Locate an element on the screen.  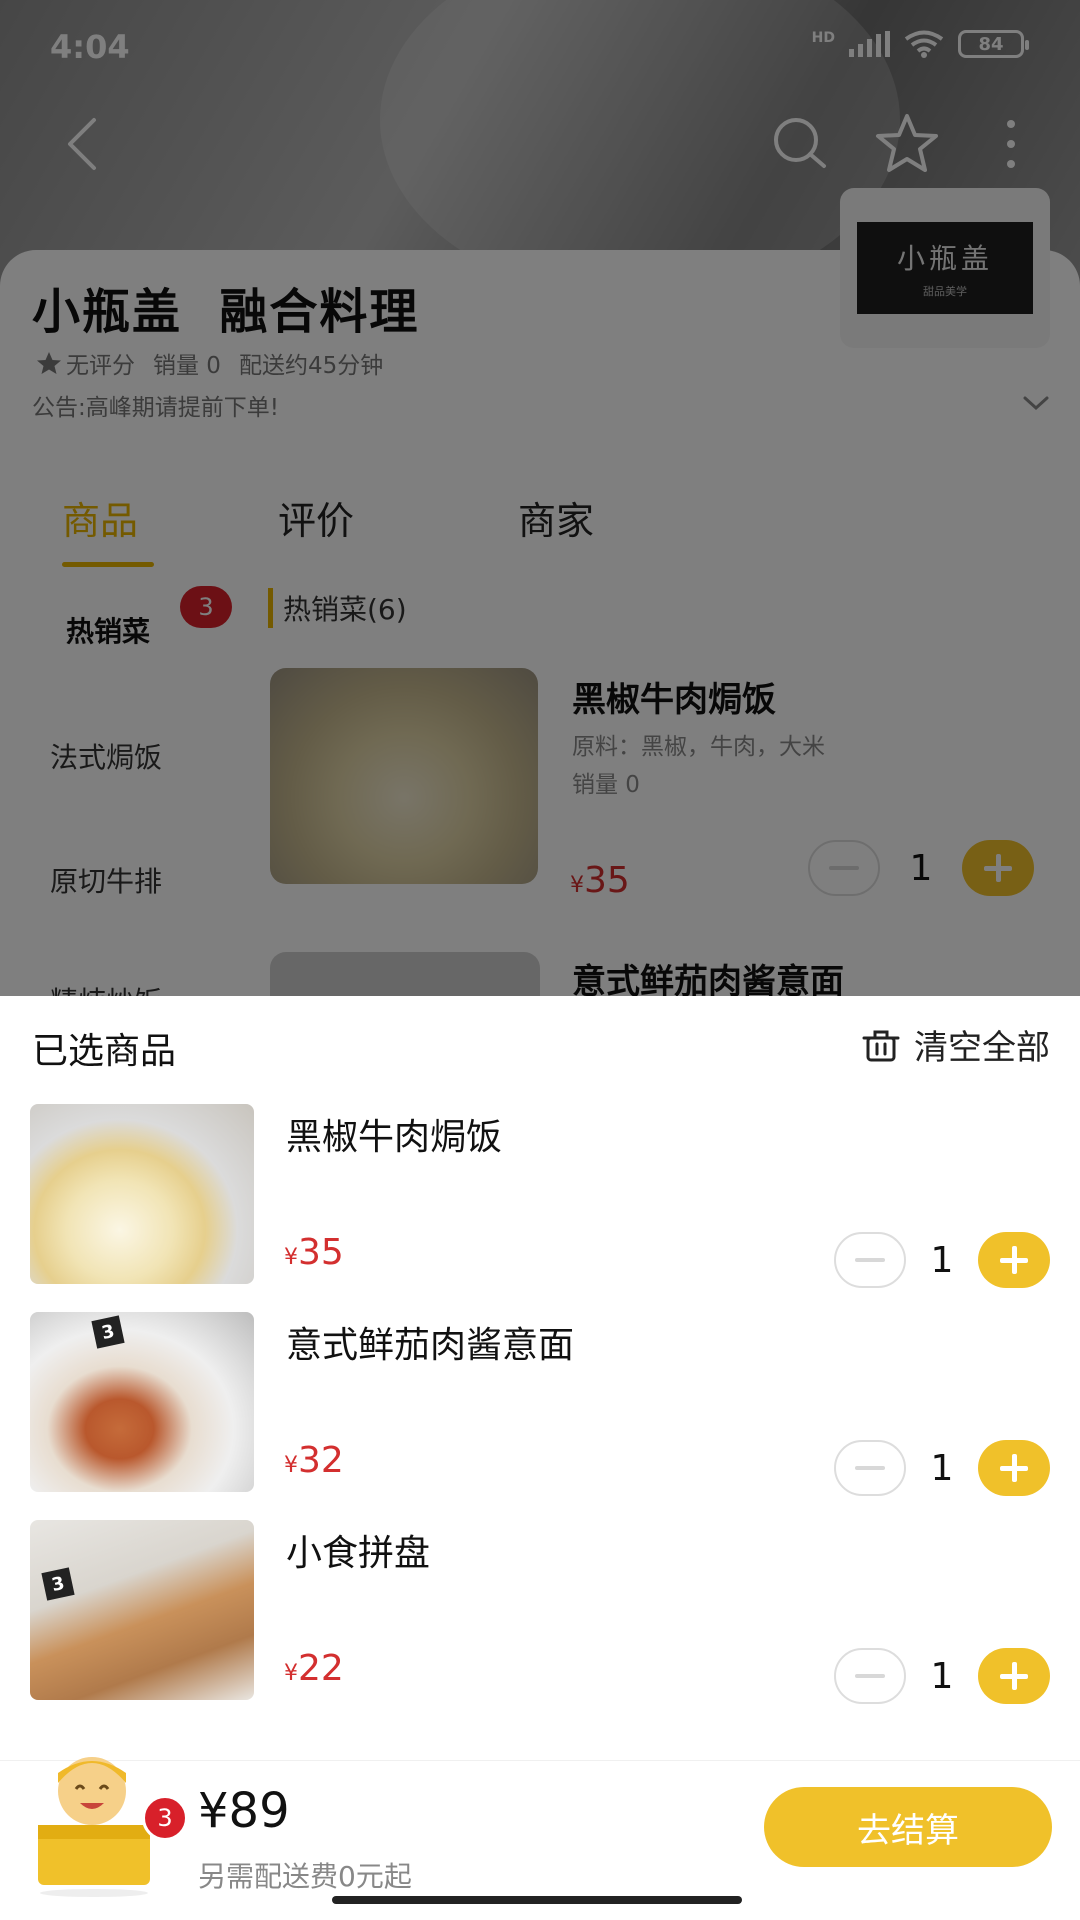
cart-item-price: ¥32 is located at coordinates (314, 1460).